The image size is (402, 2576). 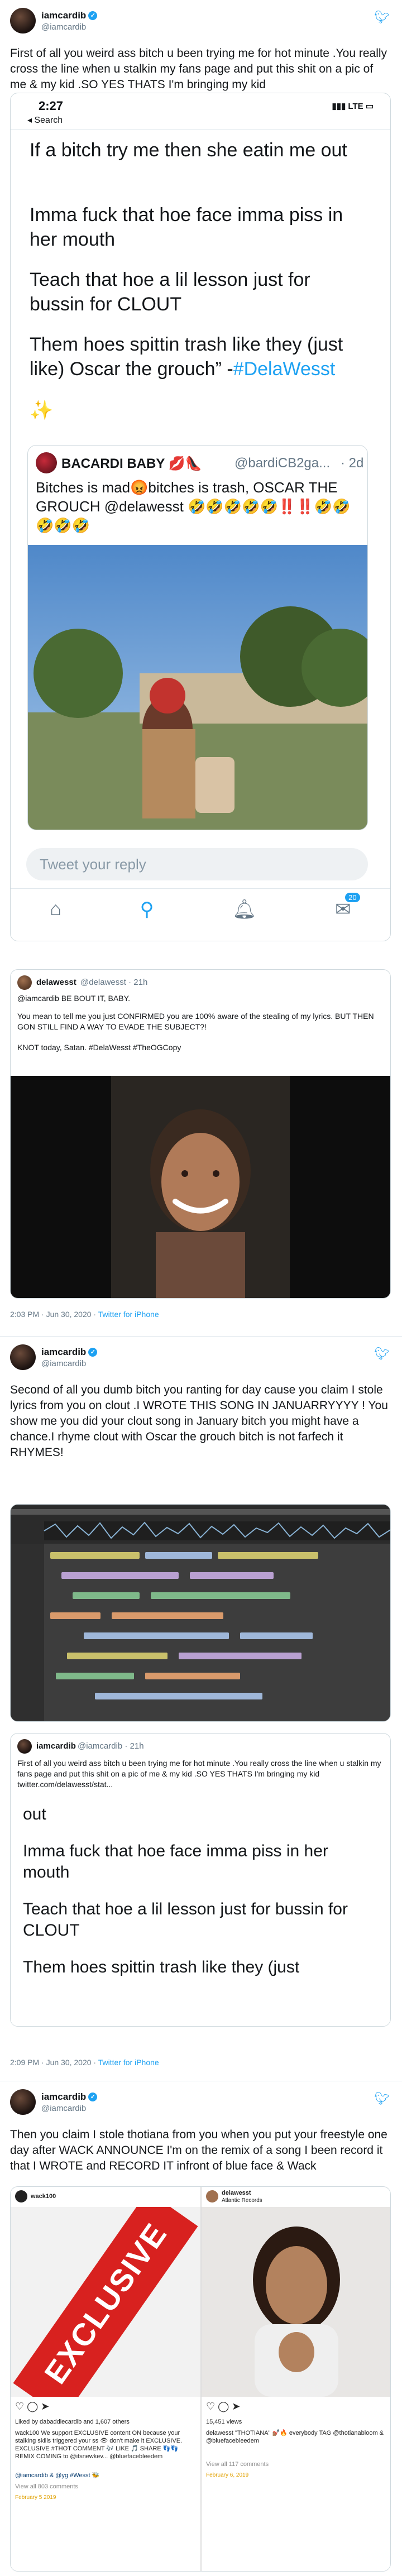 I want to click on lyric-line-1: out, so click(x=34, y=1814).